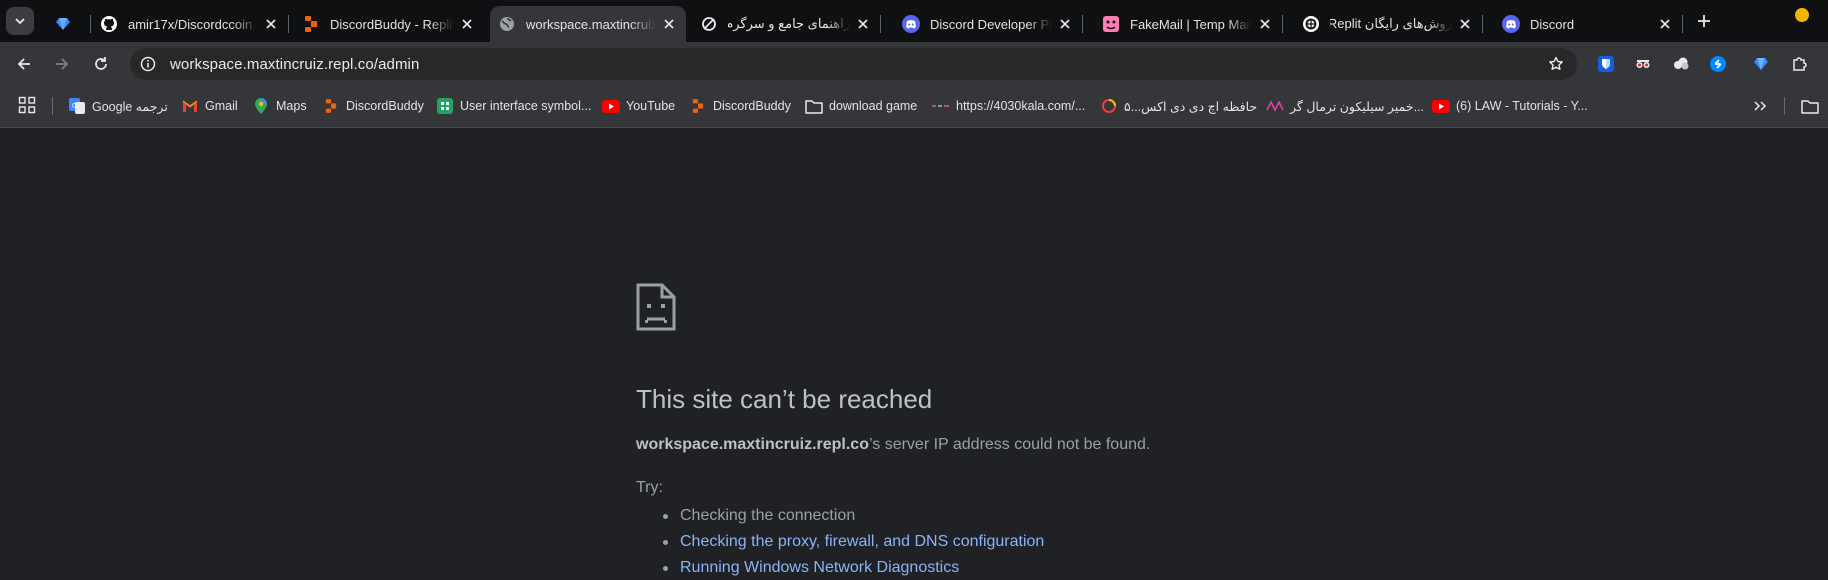 The width and height of the screenshot is (1828, 580). I want to click on cloud-extension, so click(1681, 64).